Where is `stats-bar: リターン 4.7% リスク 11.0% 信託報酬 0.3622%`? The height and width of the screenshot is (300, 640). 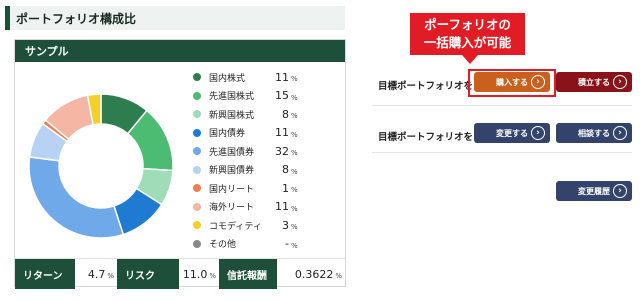 stats-bar: リターン 4.7% リスク 11.0% 信託報酬 0.3622% is located at coordinates (180, 273).